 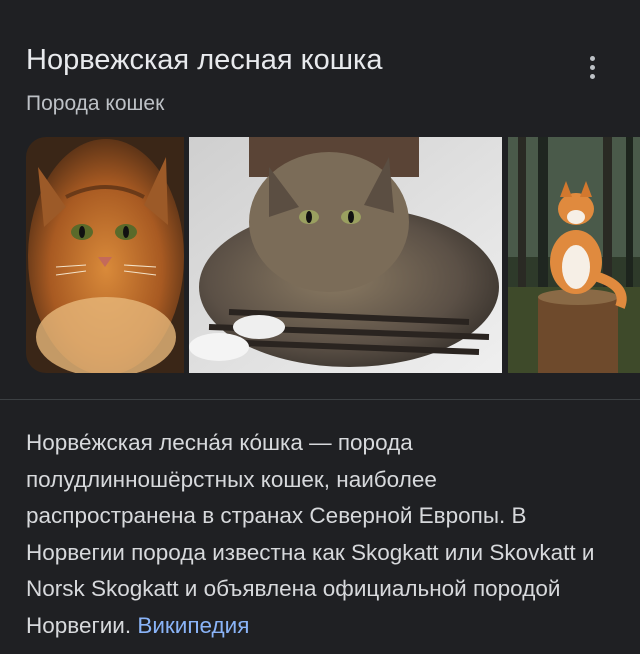 What do you see at coordinates (204, 60) in the screenshot?
I see `panel-title: Норвежская лесная кошка` at bounding box center [204, 60].